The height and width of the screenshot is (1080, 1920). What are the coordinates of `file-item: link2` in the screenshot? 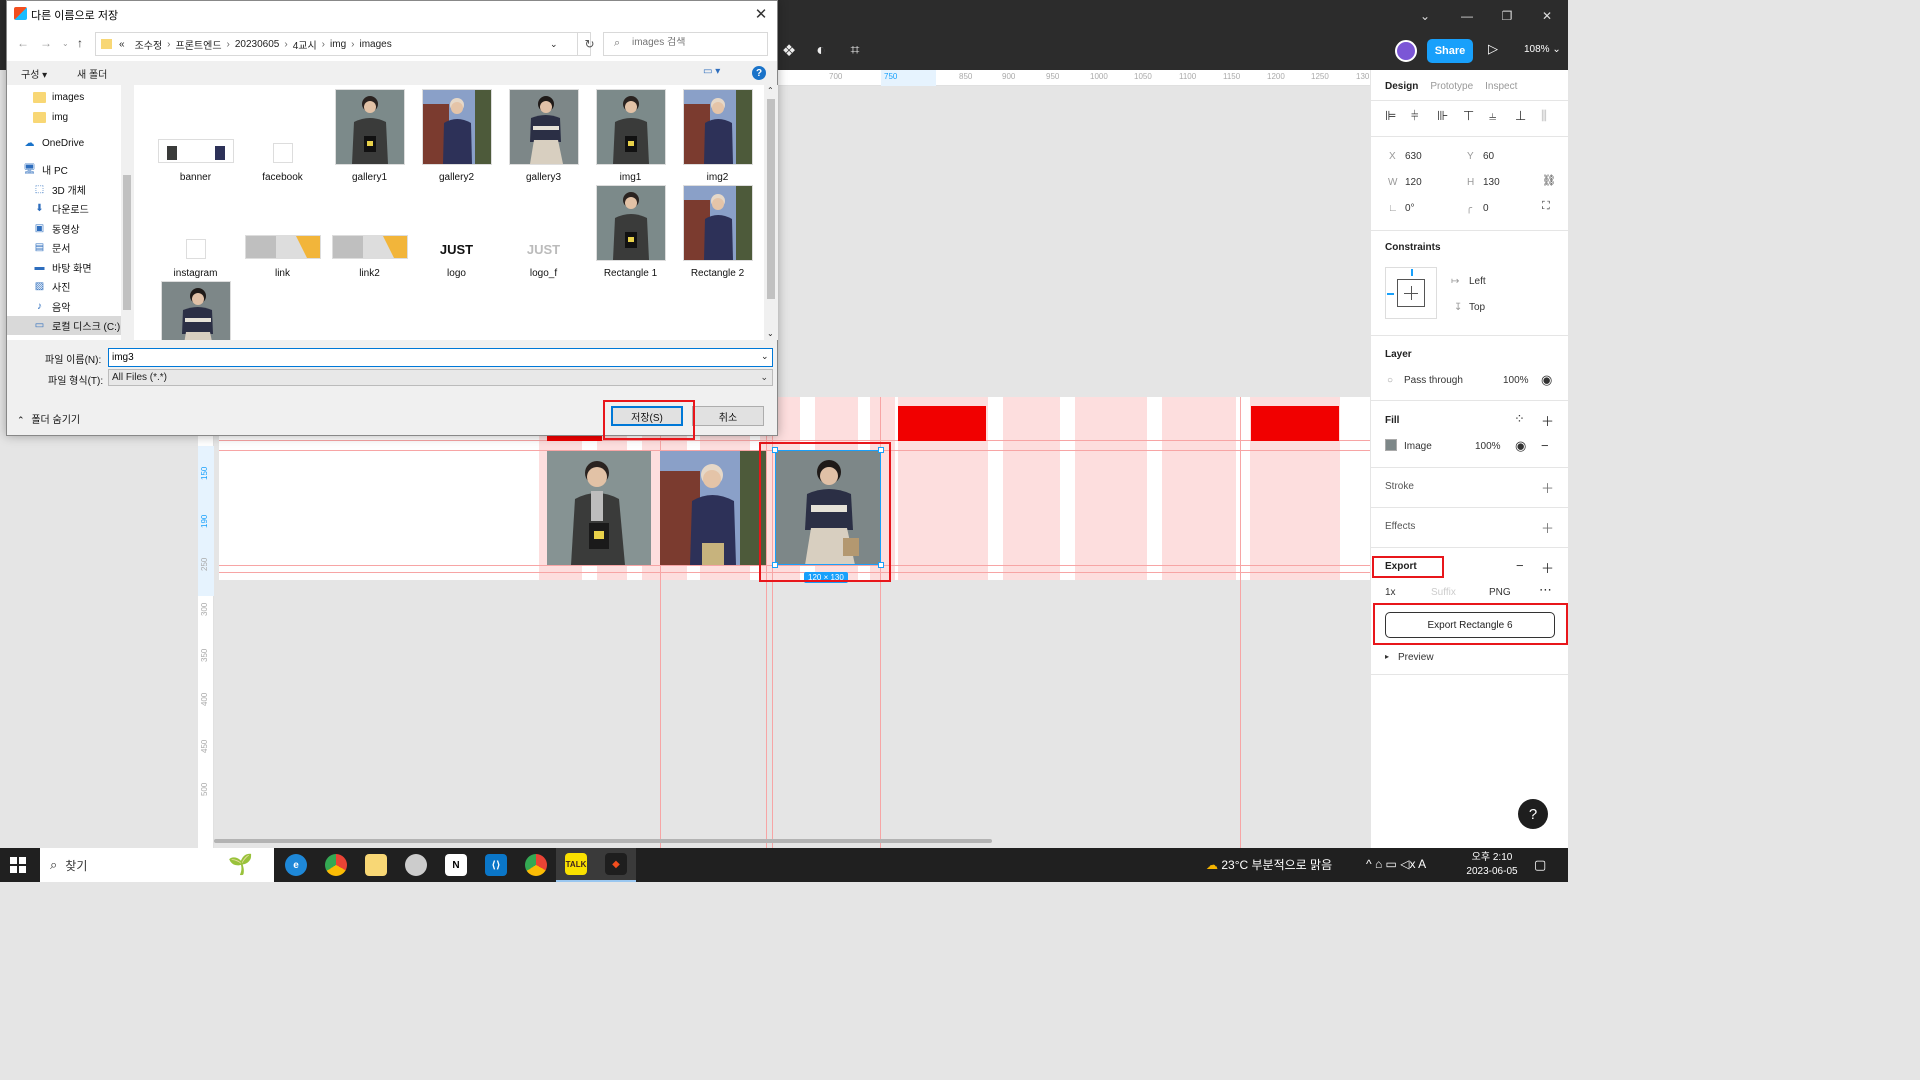 It's located at (369, 232).